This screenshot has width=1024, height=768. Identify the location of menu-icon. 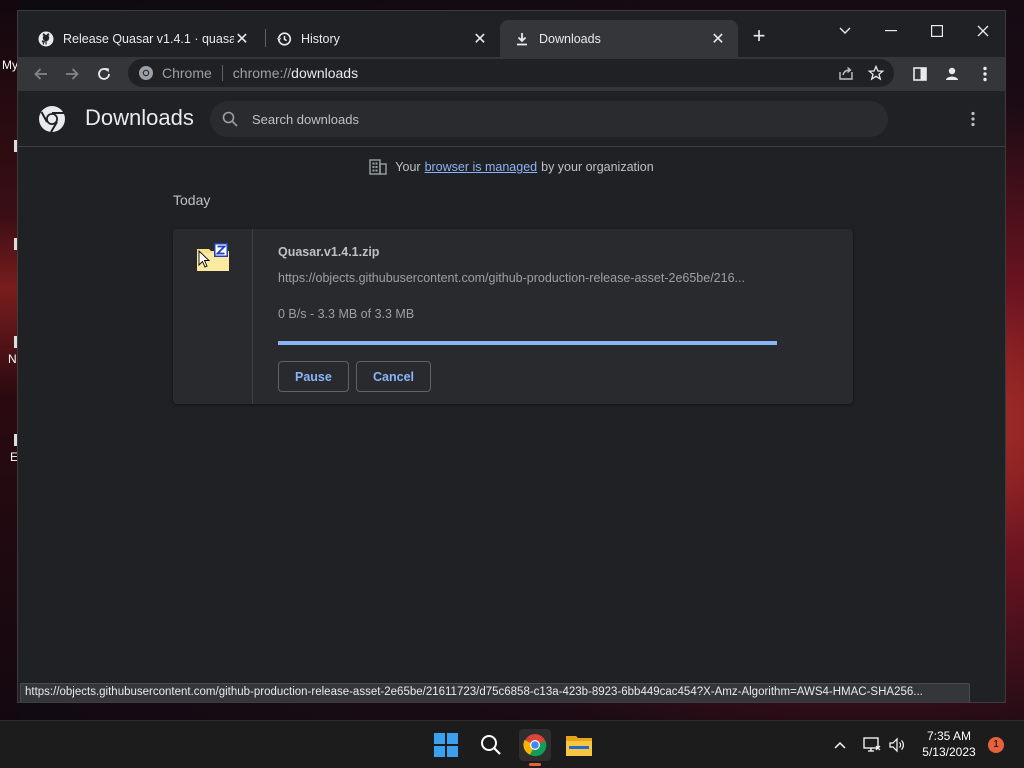
(985, 74).